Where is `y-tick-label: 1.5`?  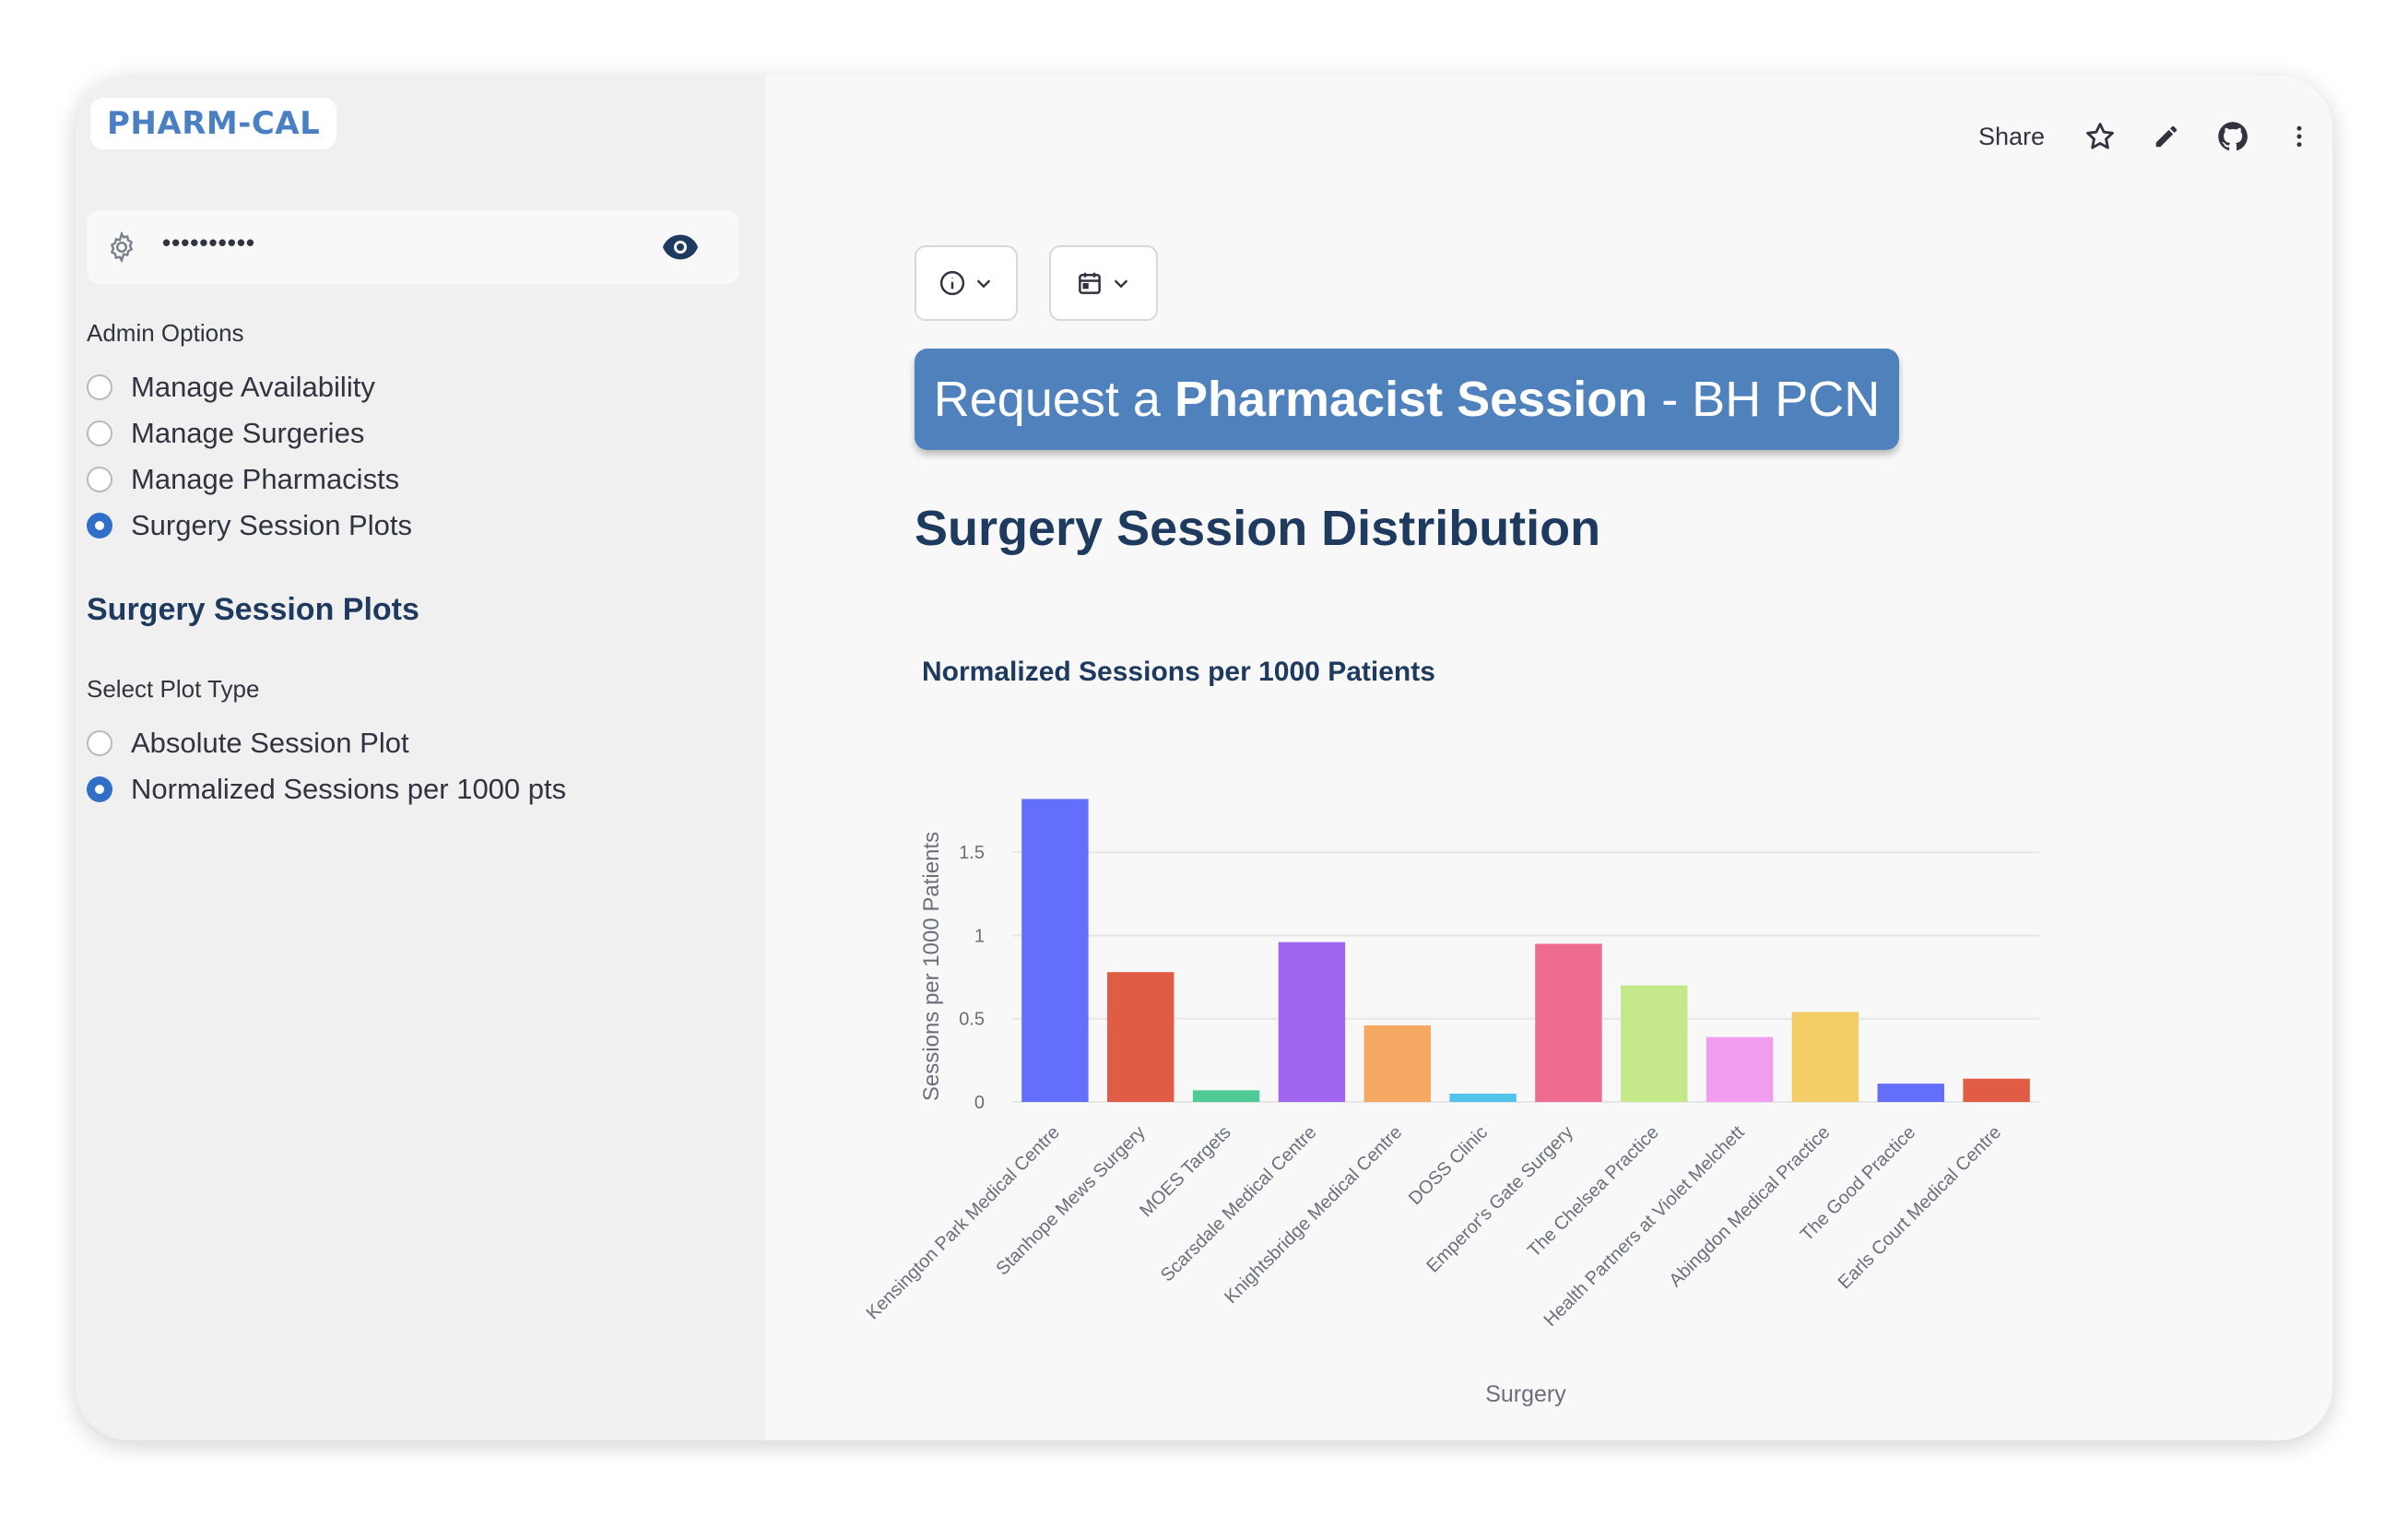
y-tick-label: 1.5 is located at coordinates (972, 853).